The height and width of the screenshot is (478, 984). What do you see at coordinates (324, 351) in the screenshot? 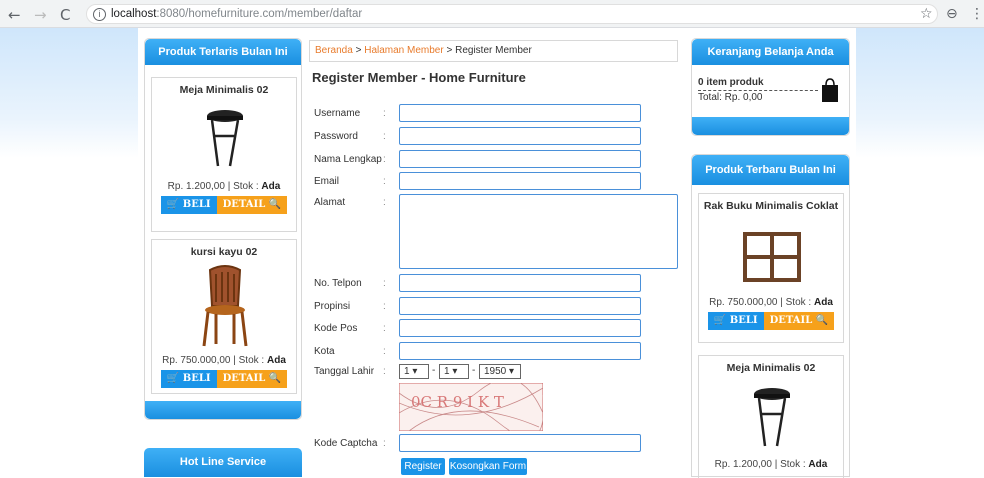
I see `kota-label: Kota` at bounding box center [324, 351].